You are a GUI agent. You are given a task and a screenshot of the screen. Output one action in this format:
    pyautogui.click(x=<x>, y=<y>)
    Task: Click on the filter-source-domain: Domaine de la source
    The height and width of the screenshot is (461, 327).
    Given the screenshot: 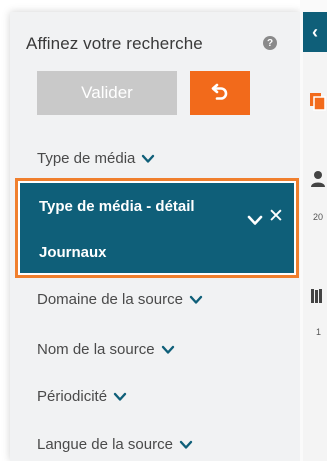 What is the action you would take?
    pyautogui.click(x=120, y=299)
    